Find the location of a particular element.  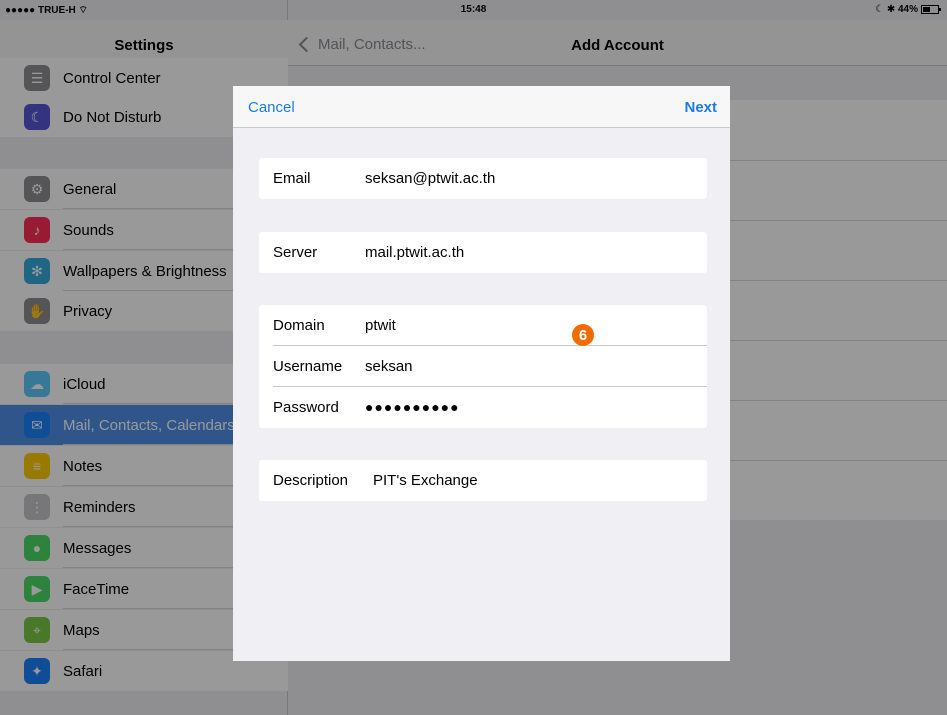

email-group: Email seksan@ptwit.ac.th is located at coordinates (483, 178).